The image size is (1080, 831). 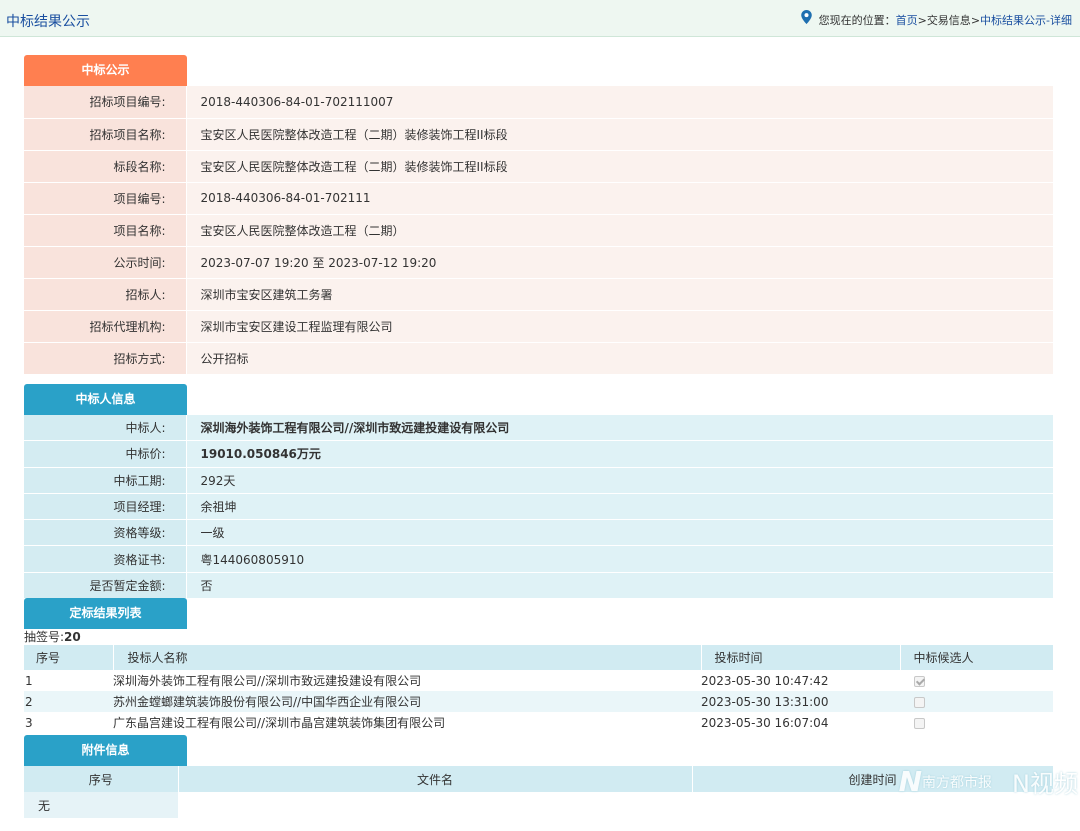 I want to click on result-bidder-name: 深圳海外装饰工程有限公司//深圳市致远建投建设有限公司, so click(x=407, y=681).